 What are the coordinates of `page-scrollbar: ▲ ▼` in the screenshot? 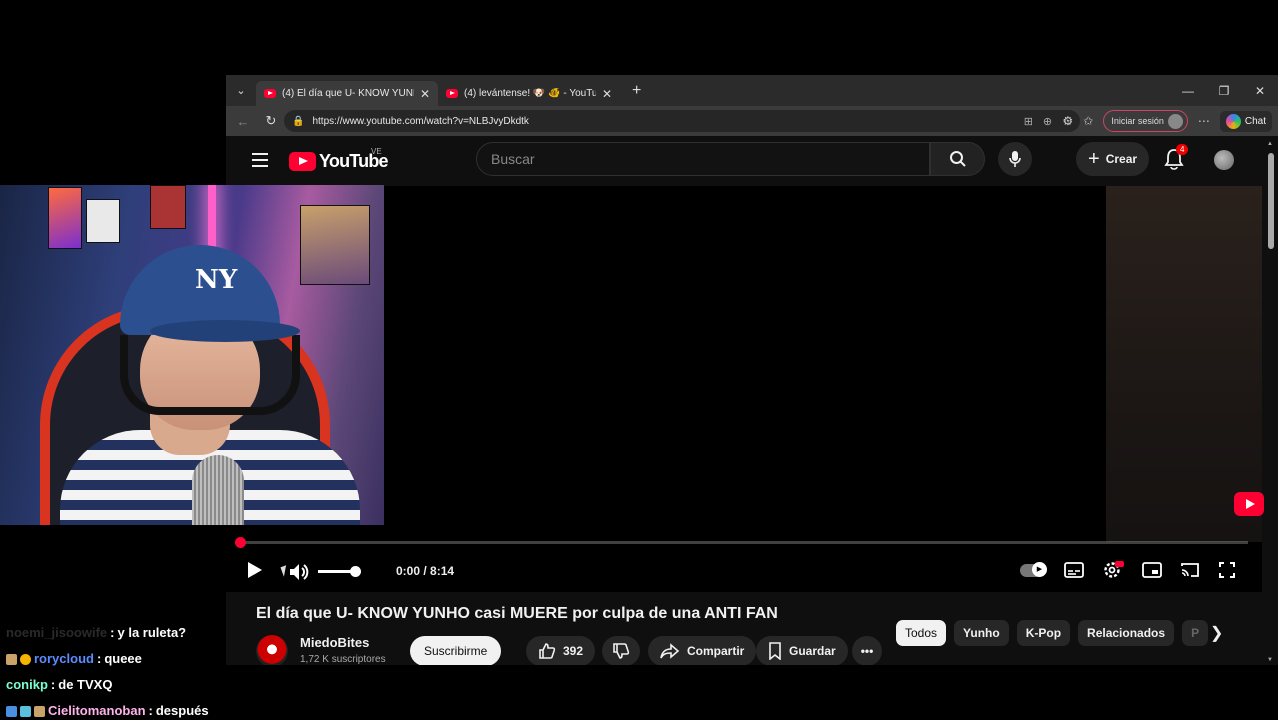 It's located at (1271, 402).